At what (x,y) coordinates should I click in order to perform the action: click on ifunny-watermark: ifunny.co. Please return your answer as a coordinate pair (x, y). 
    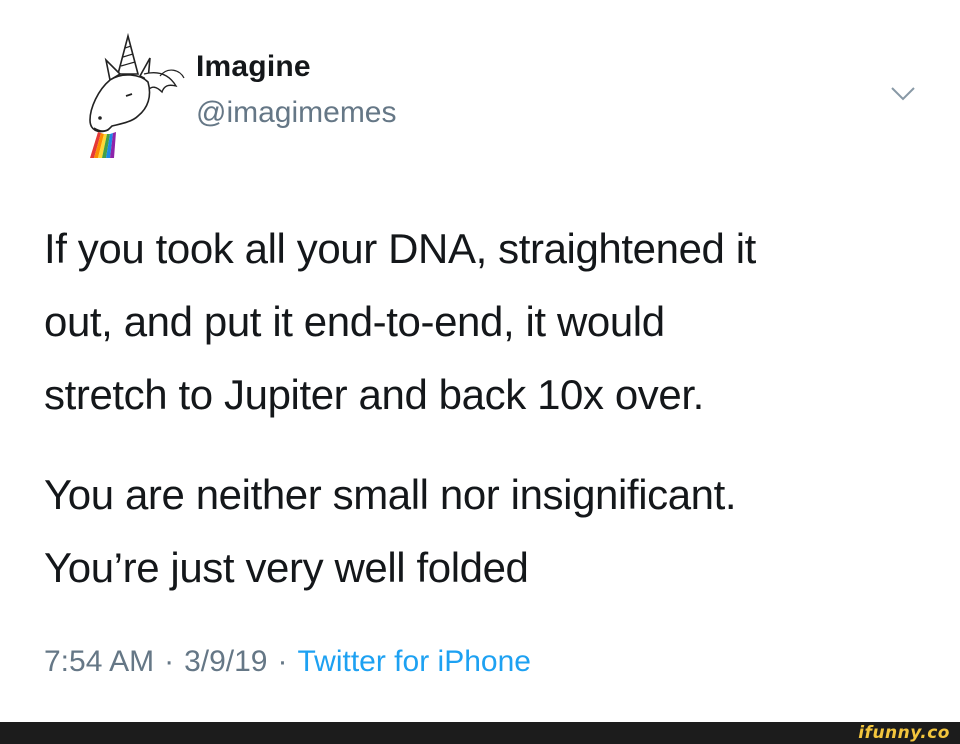
    Looking at the image, I should click on (904, 733).